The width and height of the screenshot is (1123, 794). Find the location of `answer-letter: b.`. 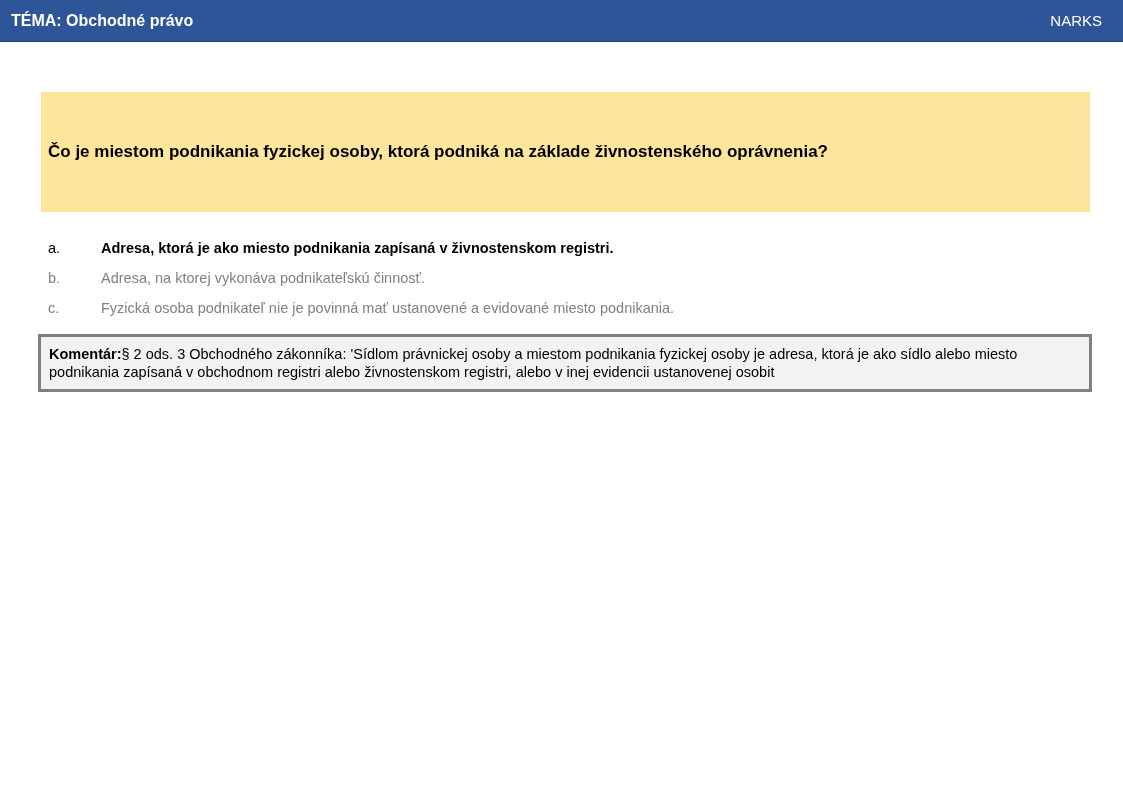

answer-letter: b. is located at coordinates (55, 278).